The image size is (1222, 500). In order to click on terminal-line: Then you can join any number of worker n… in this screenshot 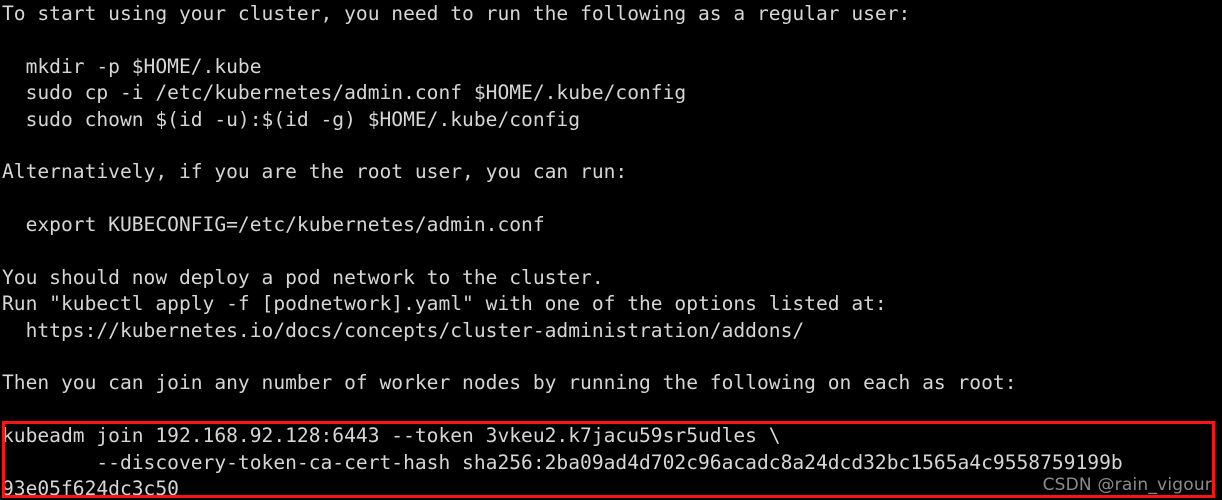, I will do `click(509, 383)`.